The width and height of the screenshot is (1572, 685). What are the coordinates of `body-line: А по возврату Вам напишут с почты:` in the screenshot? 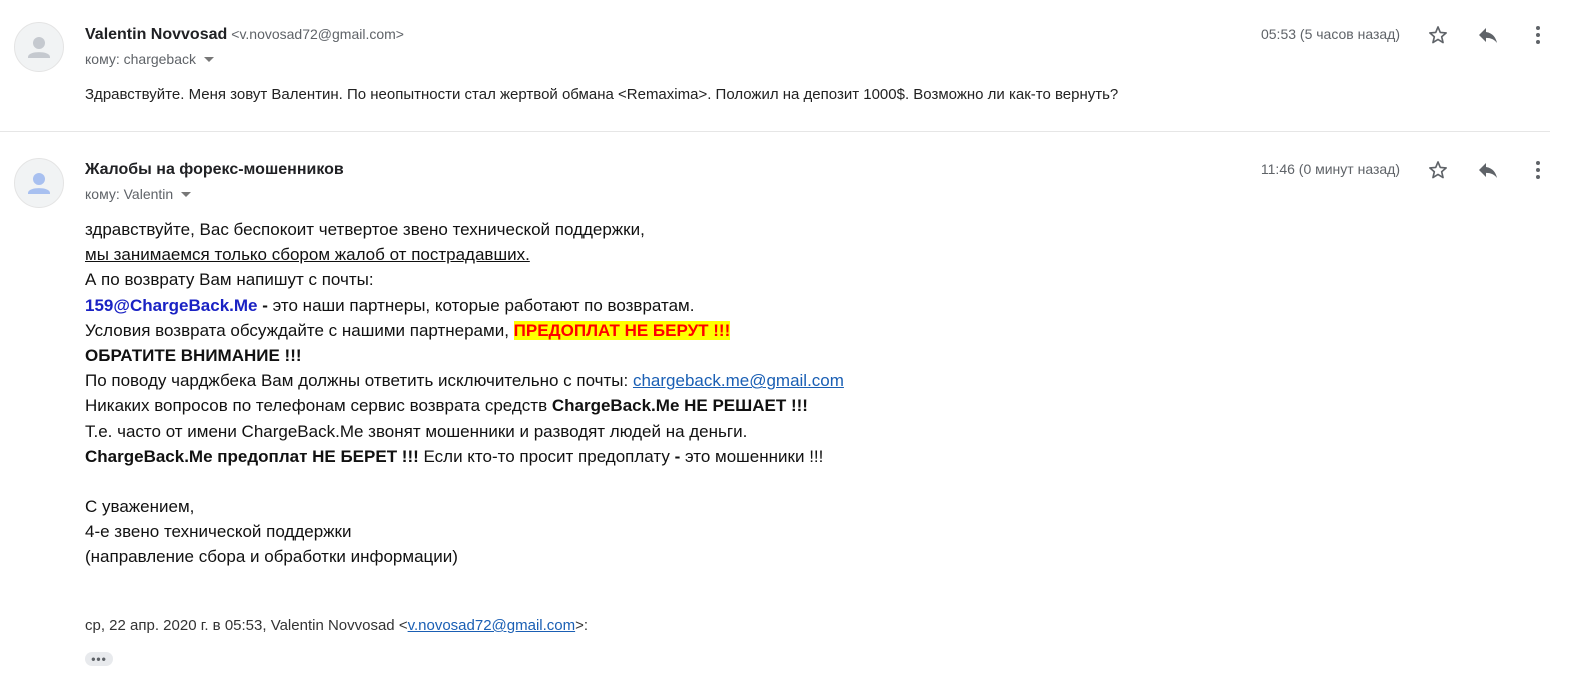 It's located at (229, 280).